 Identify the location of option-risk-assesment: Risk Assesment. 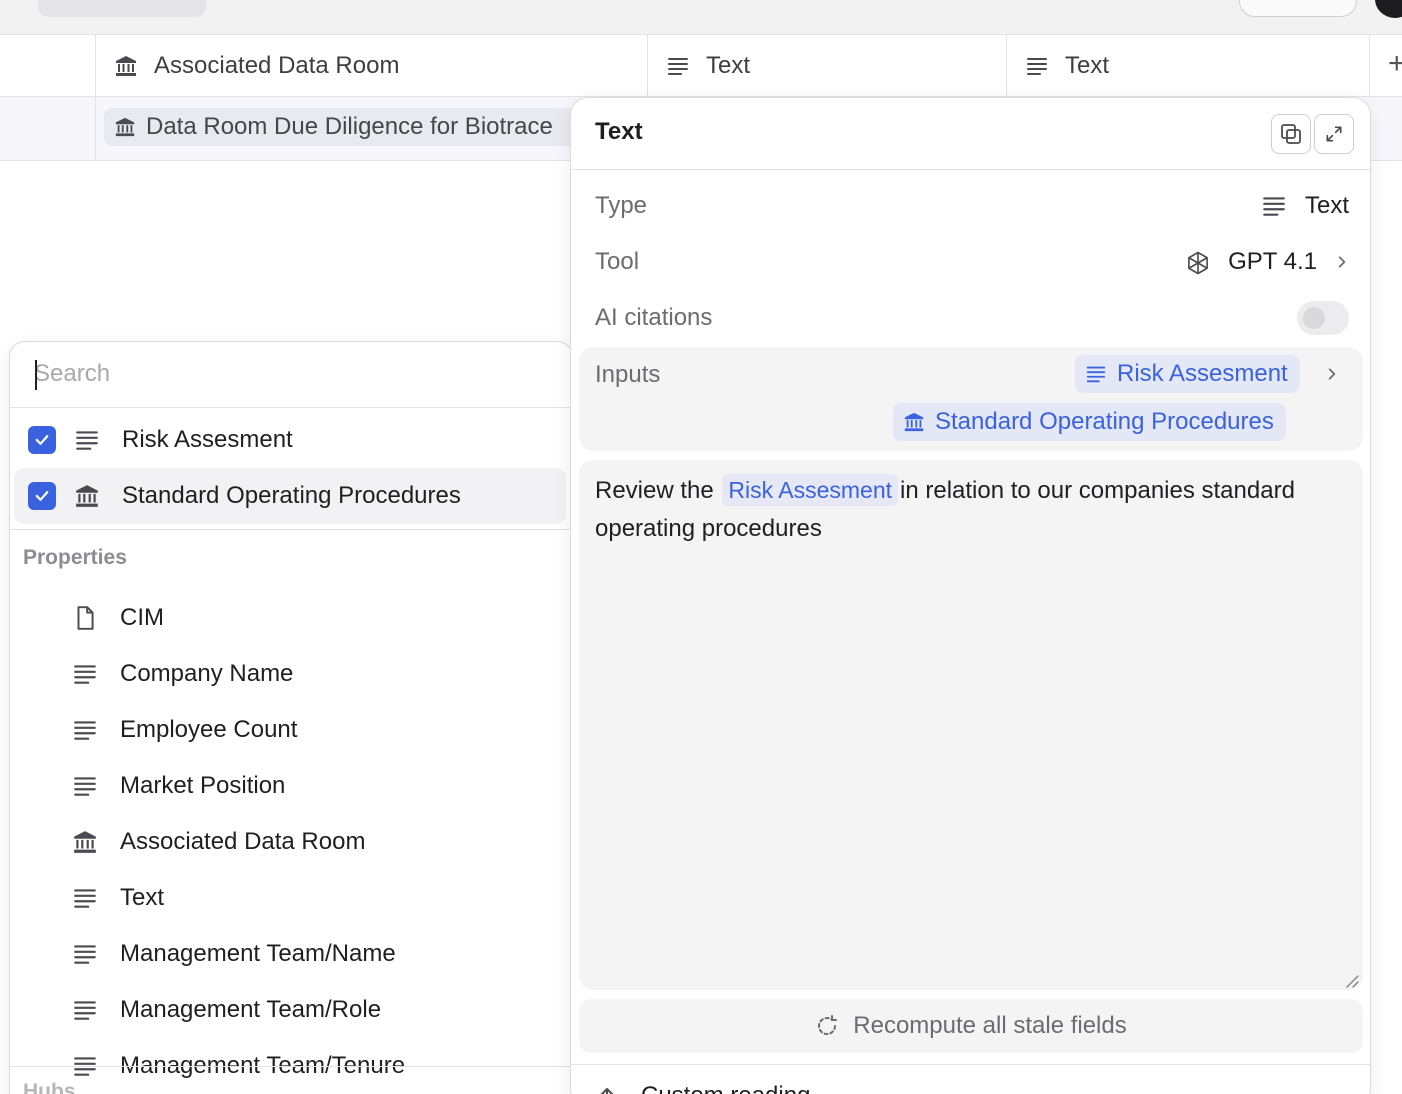
(290, 440).